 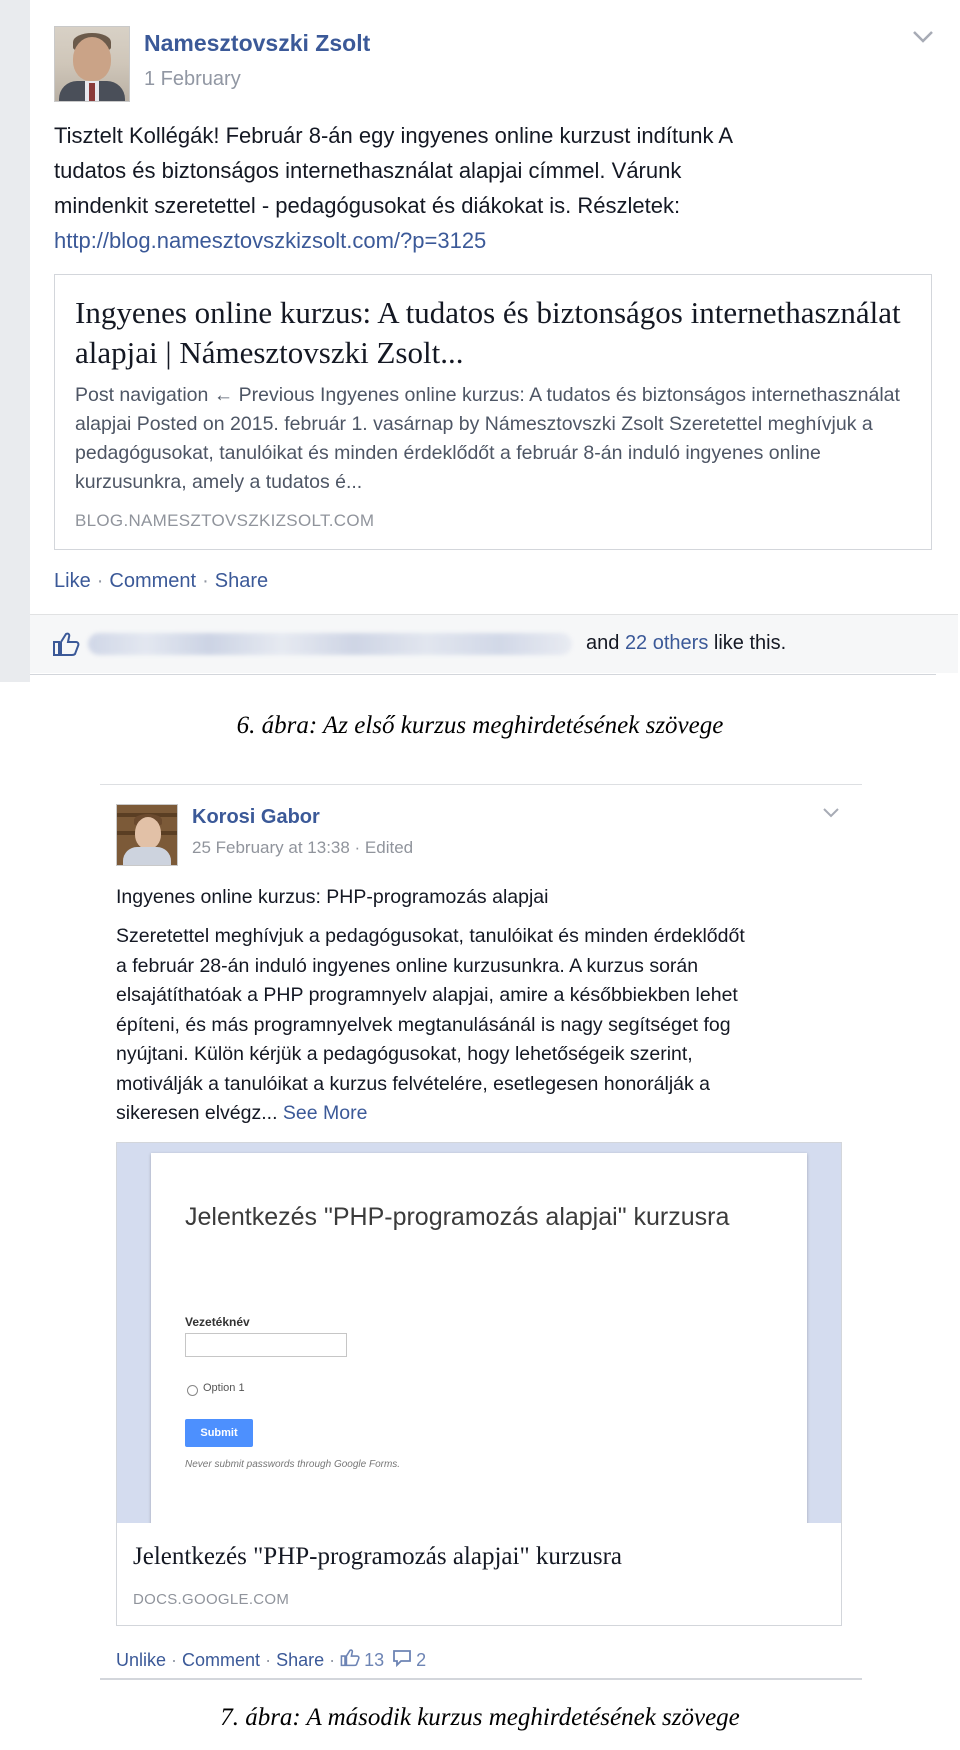 I want to click on radio-icon, so click(x=192, y=1390).